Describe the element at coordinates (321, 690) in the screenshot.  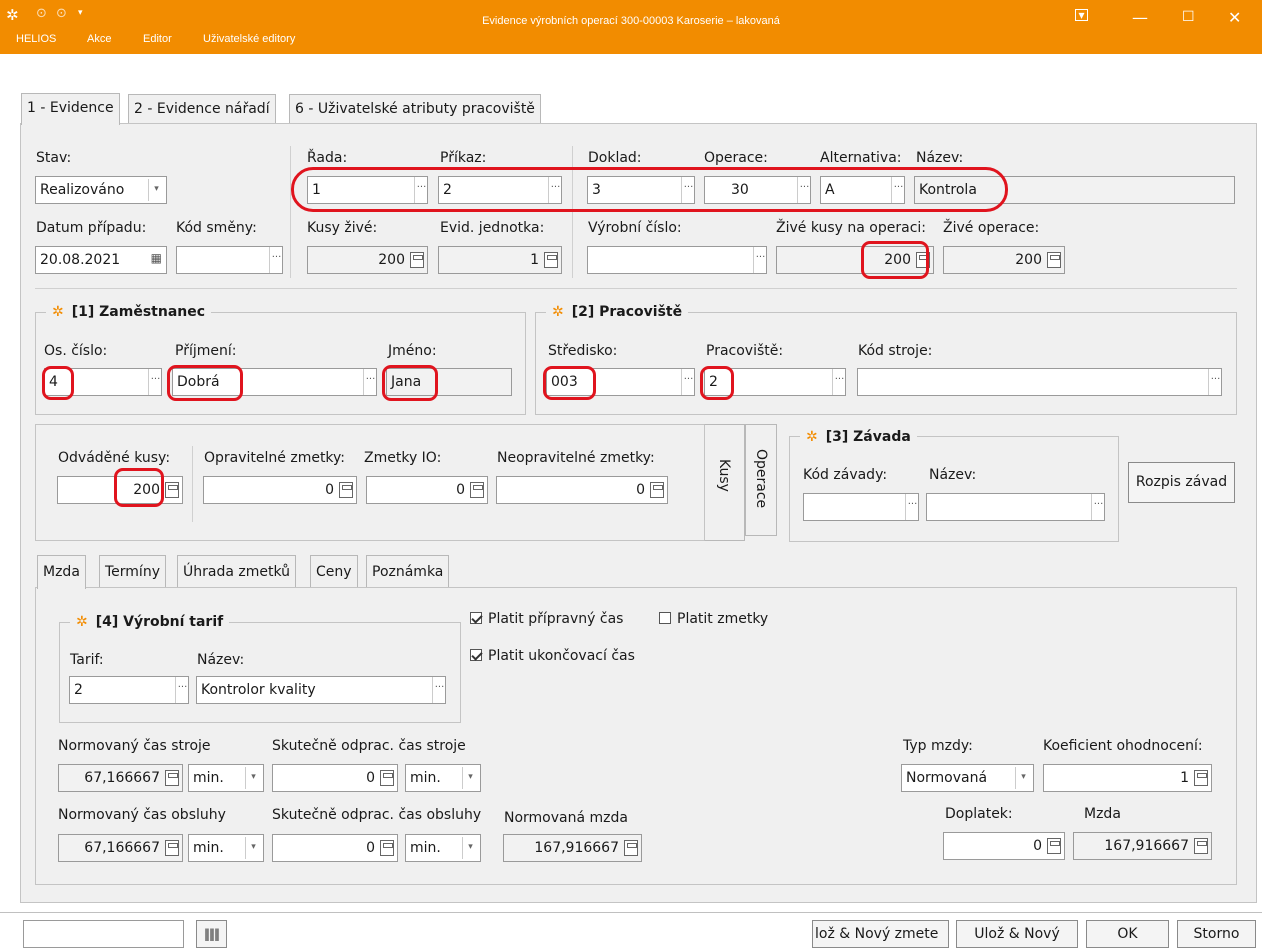
I see `tarif-nazev-field: Kontrolor kvality ···` at that location.